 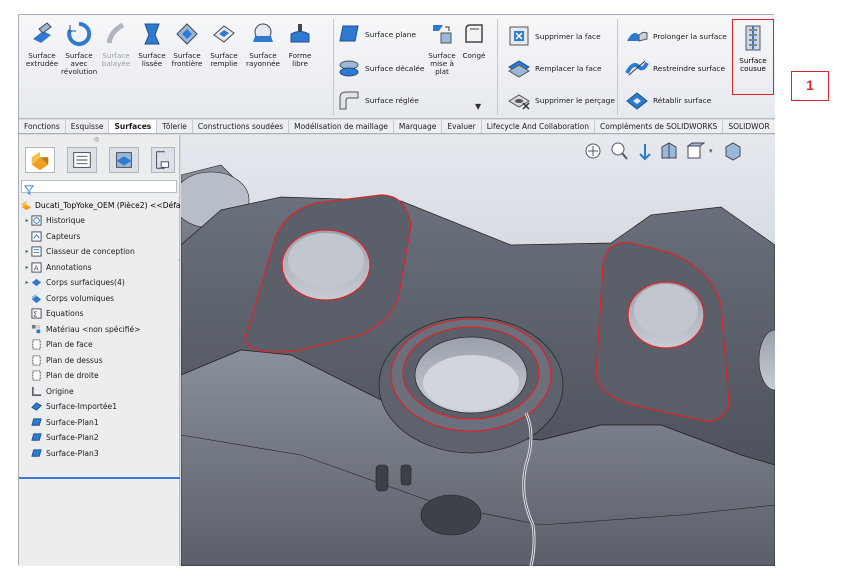 What do you see at coordinates (669, 151) in the screenshot?
I see `section-view-icon` at bounding box center [669, 151].